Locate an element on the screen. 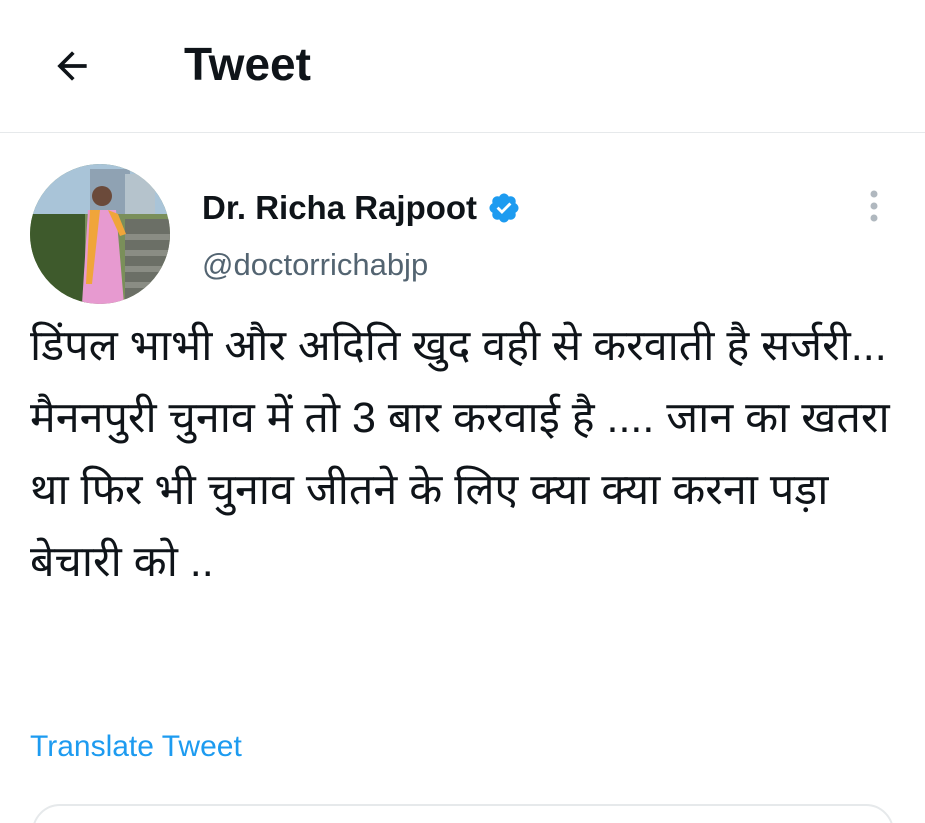  avatar is located at coordinates (100, 234).